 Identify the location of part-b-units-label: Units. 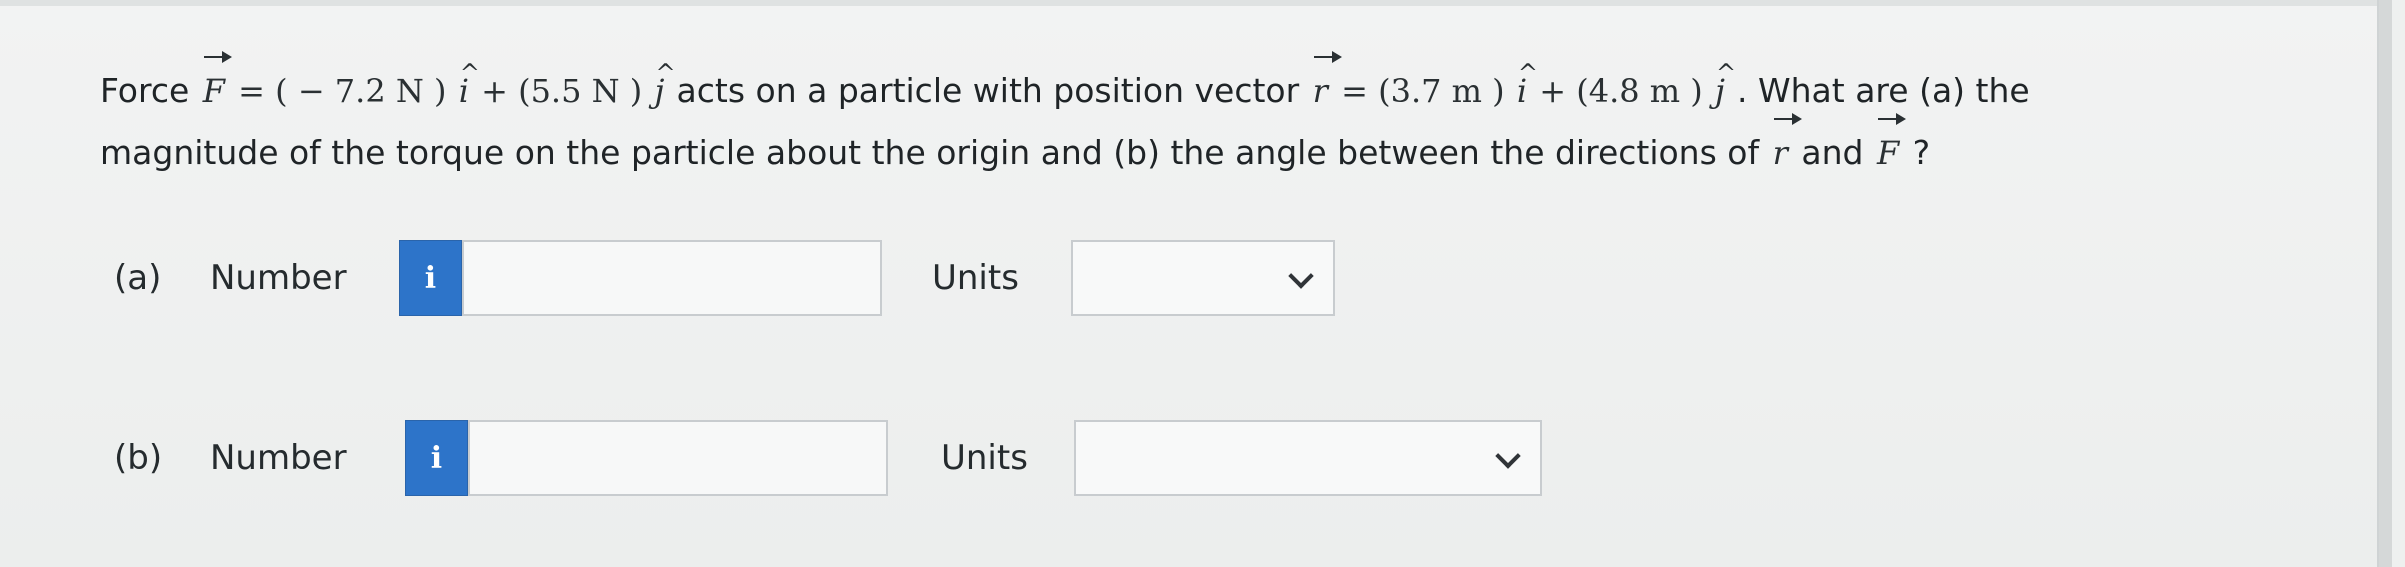
(984, 458).